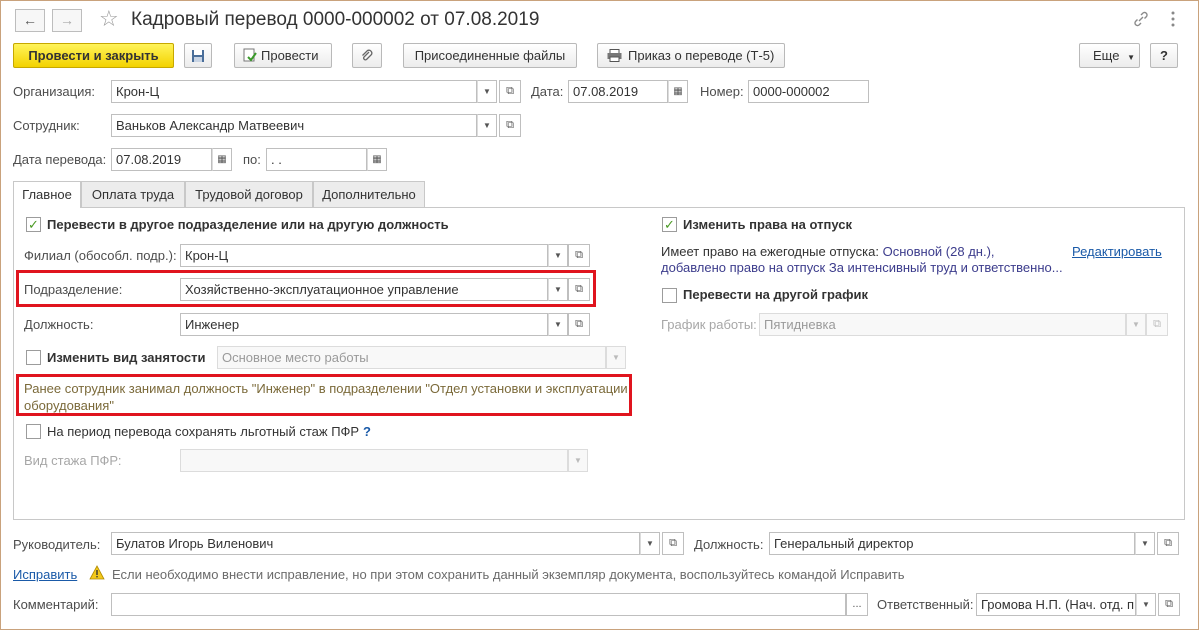 This screenshot has width=1199, height=630. I want to click on more-vertical-icon, so click(1173, 19).